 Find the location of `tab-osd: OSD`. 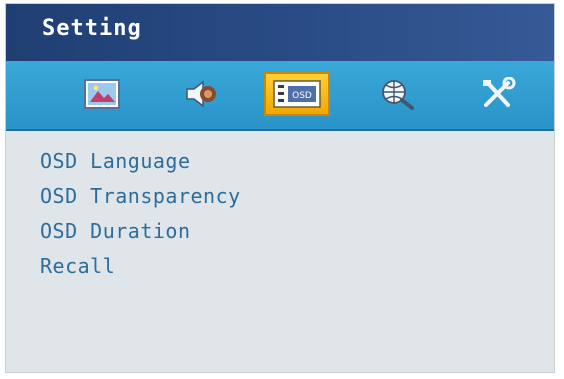

tab-osd: OSD is located at coordinates (297, 94).